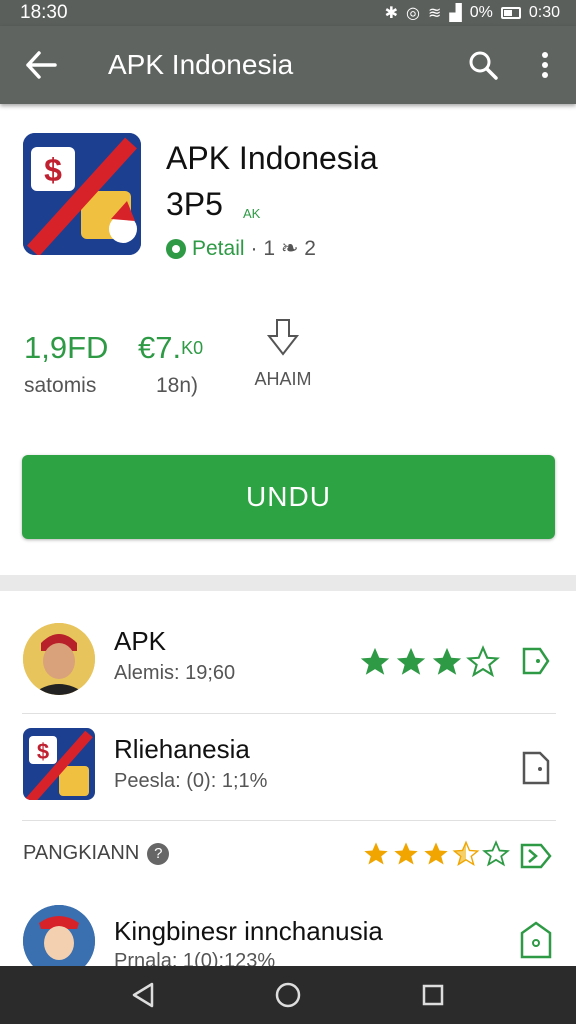  What do you see at coordinates (182, 749) in the screenshot?
I see `list-item-title: Rliehanesia` at bounding box center [182, 749].